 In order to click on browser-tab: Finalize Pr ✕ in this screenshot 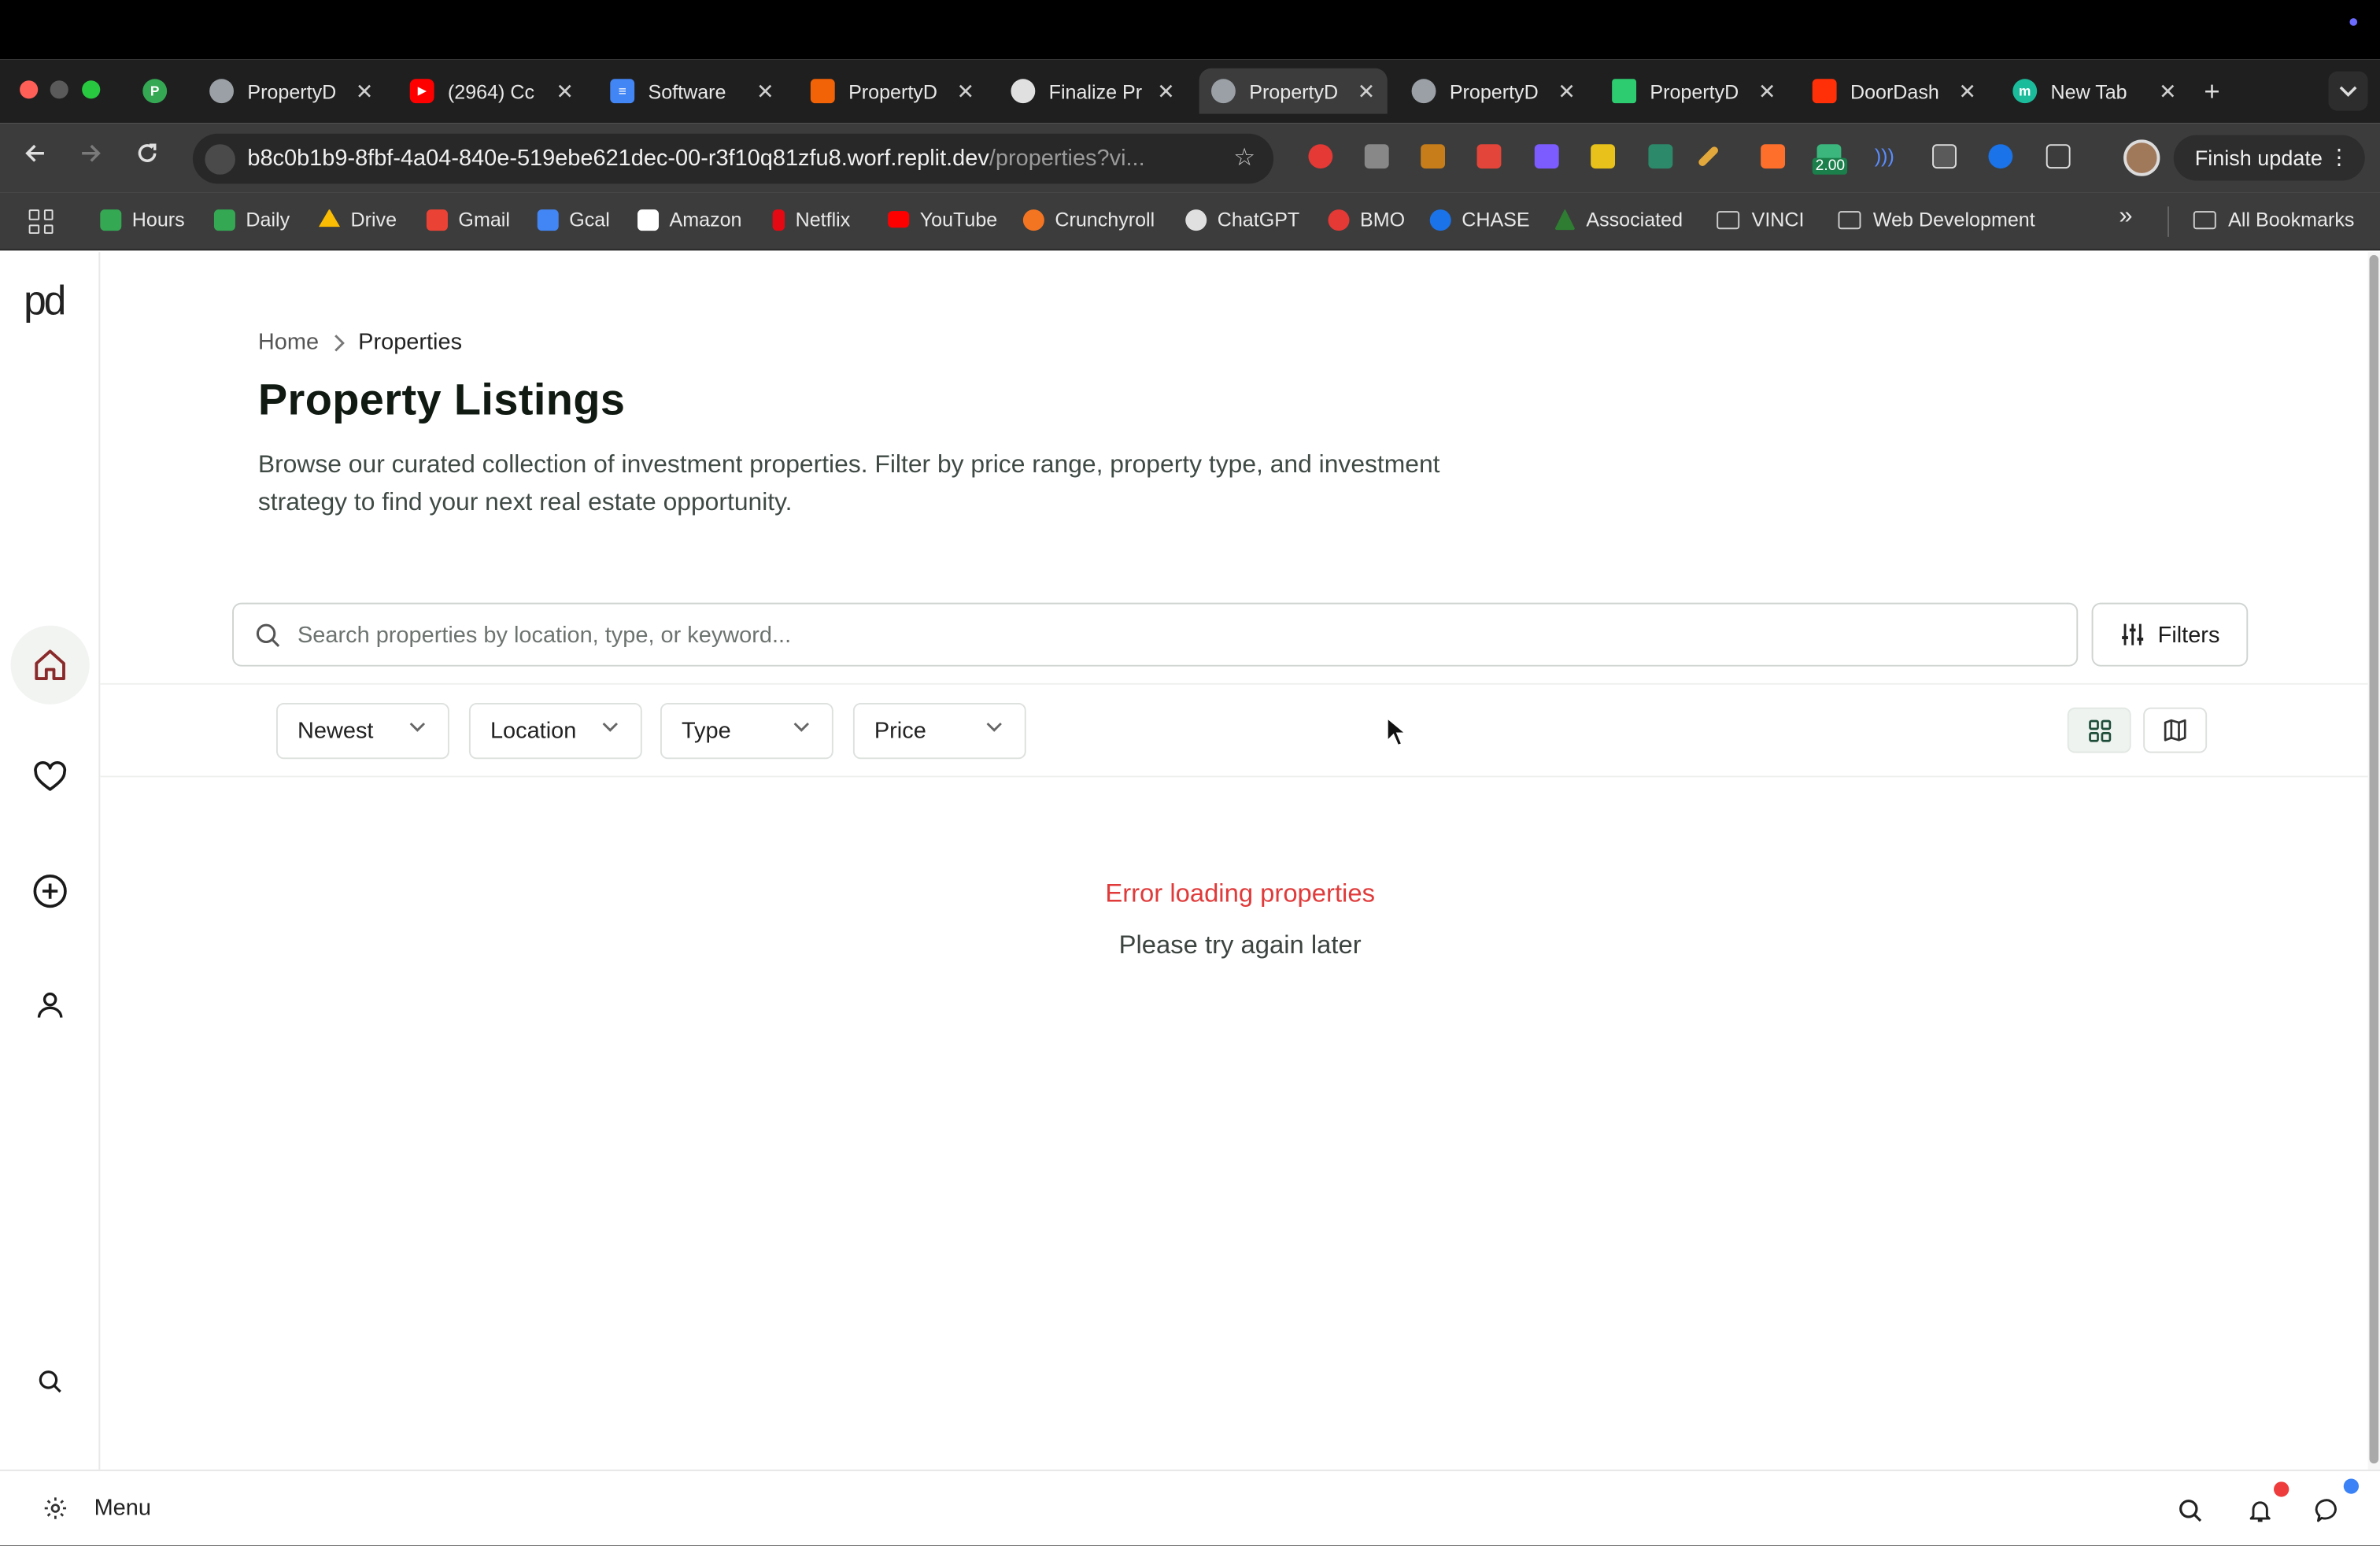, I will do `click(1093, 91)`.